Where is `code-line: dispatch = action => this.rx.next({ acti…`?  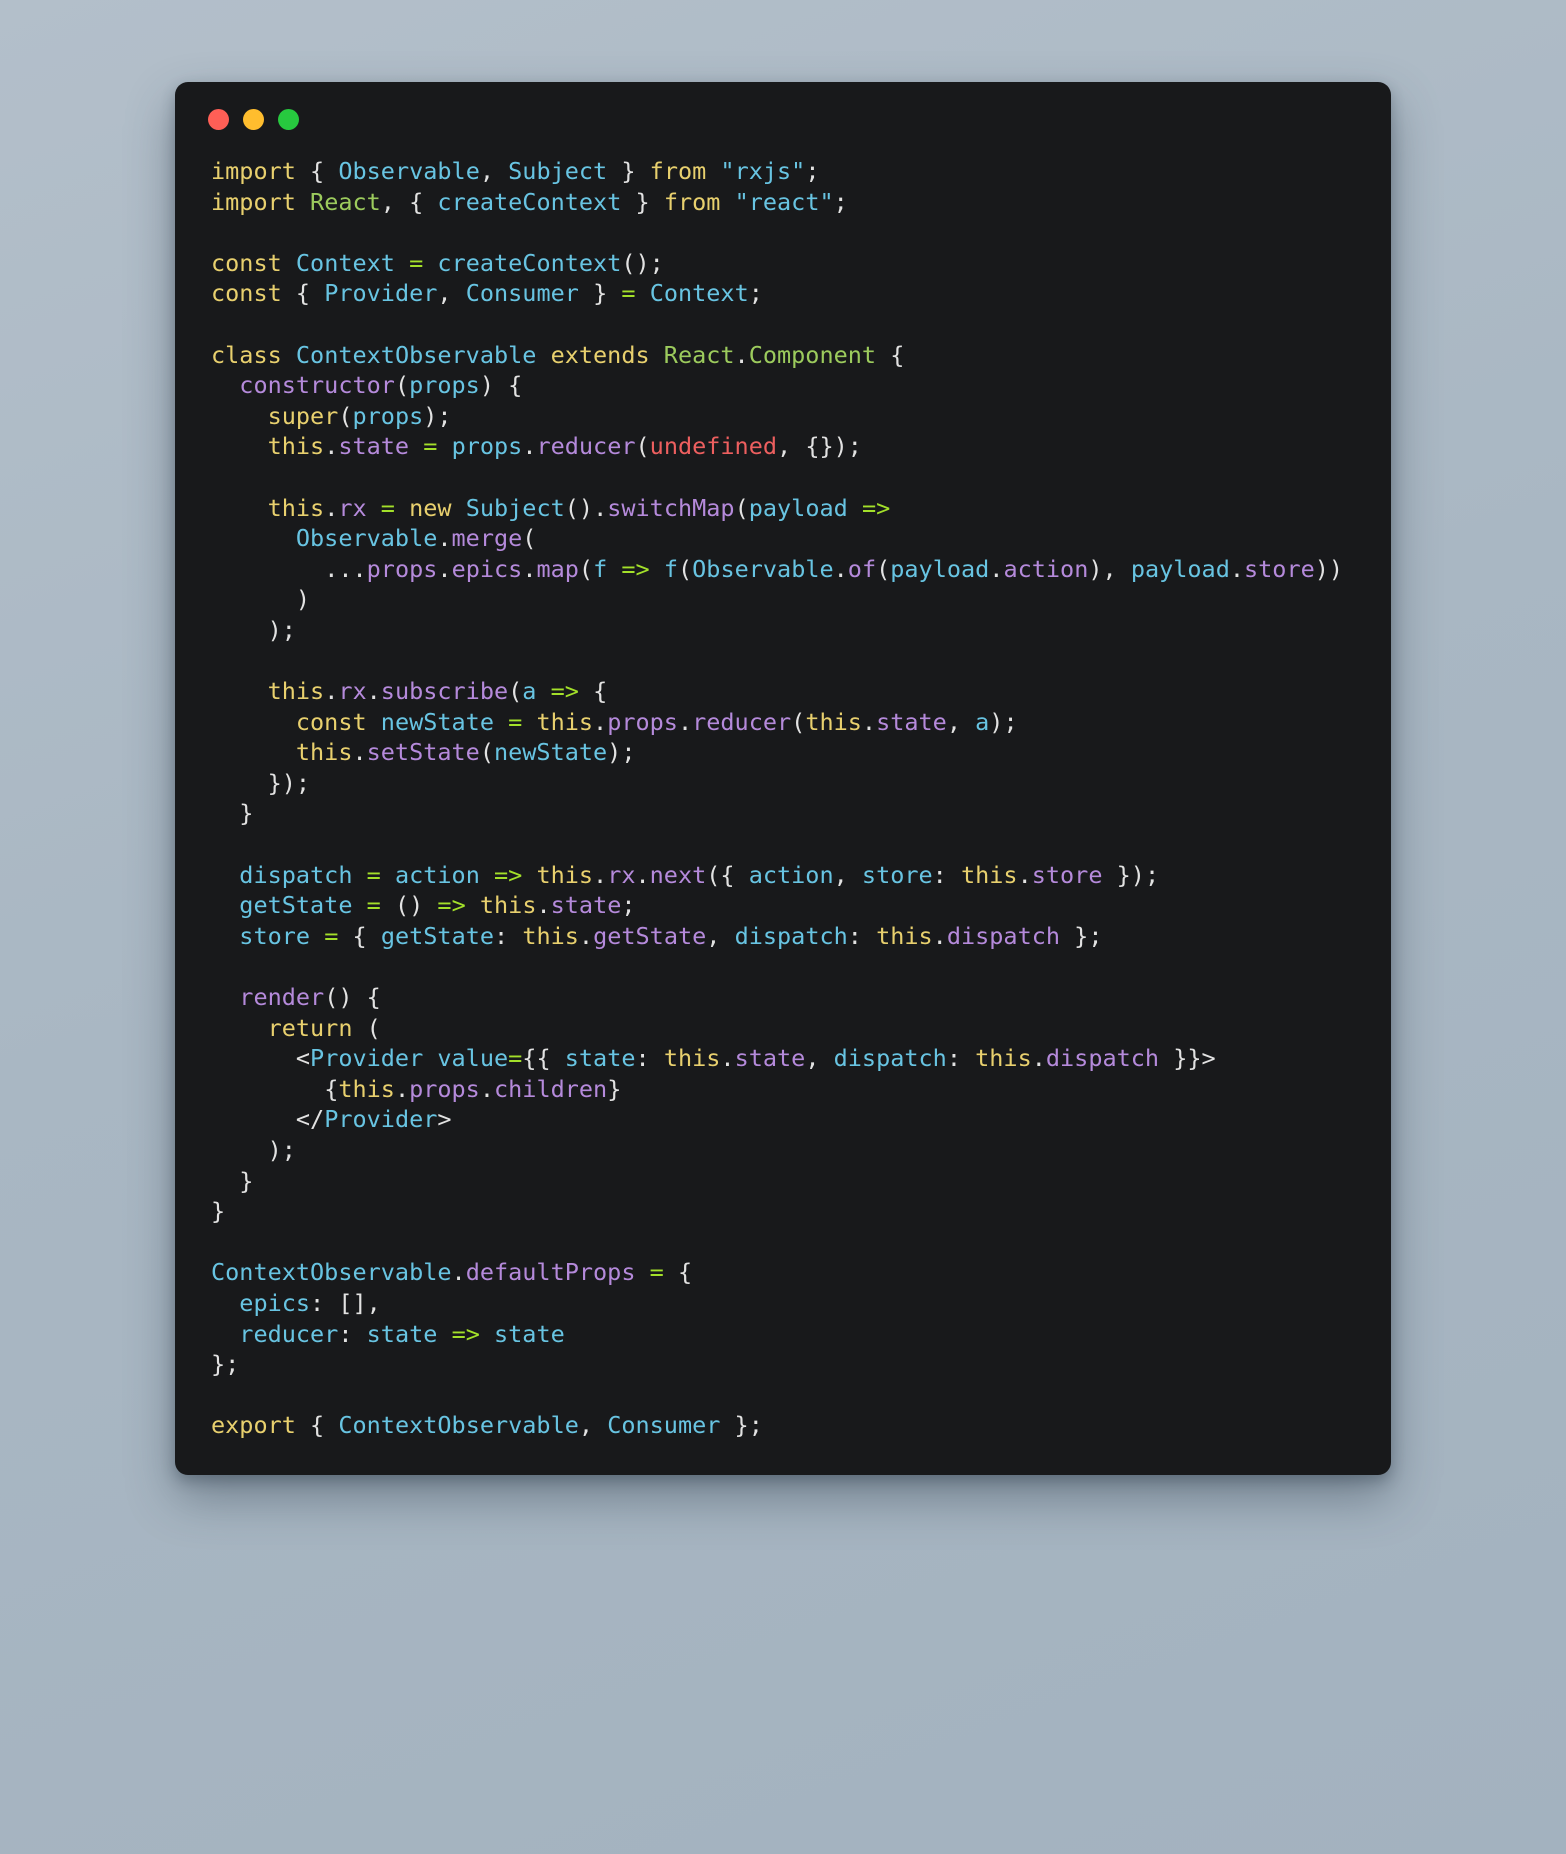
code-line: dispatch = action => this.rx.next({ acti… is located at coordinates (699, 874).